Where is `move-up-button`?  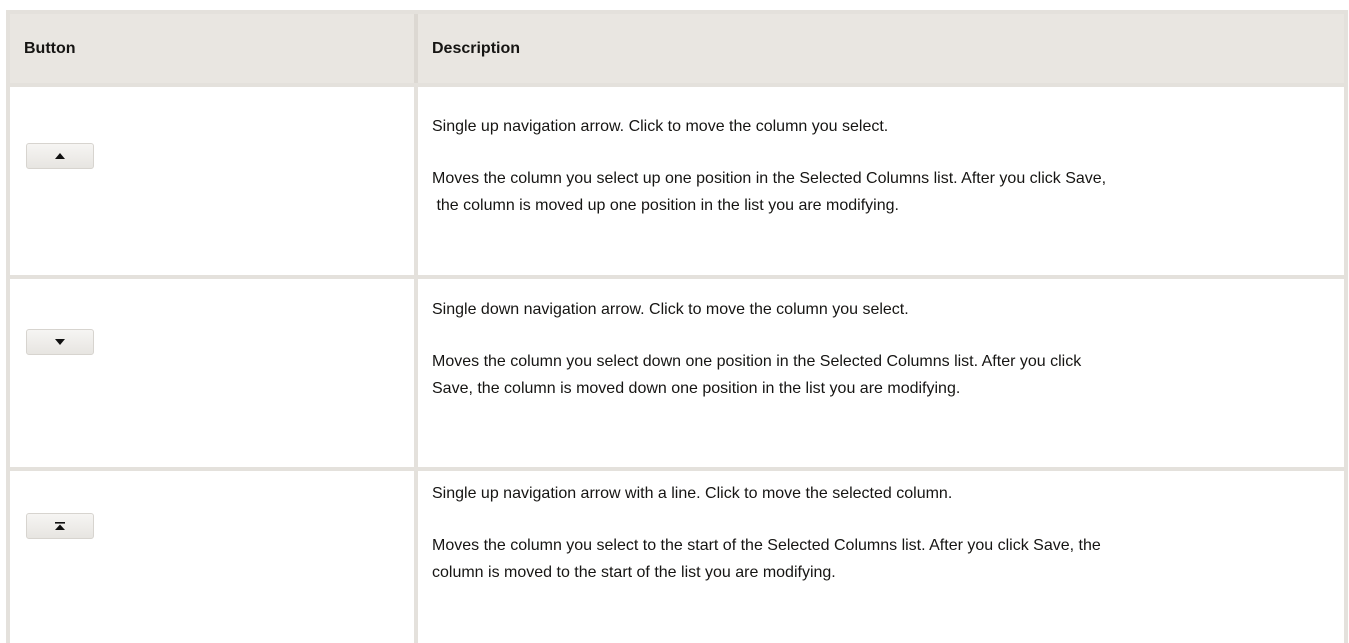
move-up-button is located at coordinates (60, 156).